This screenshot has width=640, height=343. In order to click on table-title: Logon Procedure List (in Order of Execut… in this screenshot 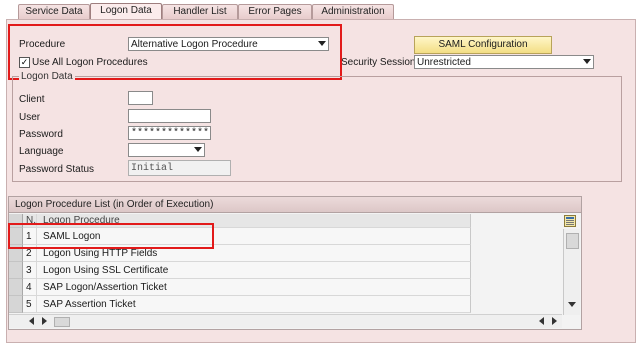, I will do `click(295, 205)`.